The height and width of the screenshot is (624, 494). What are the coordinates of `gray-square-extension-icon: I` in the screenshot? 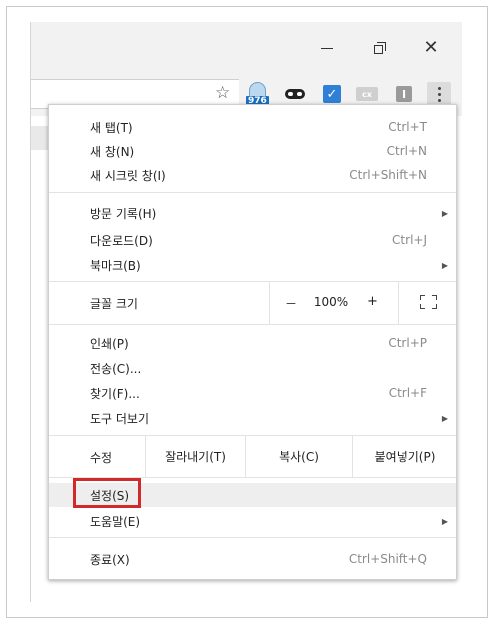 It's located at (404, 94).